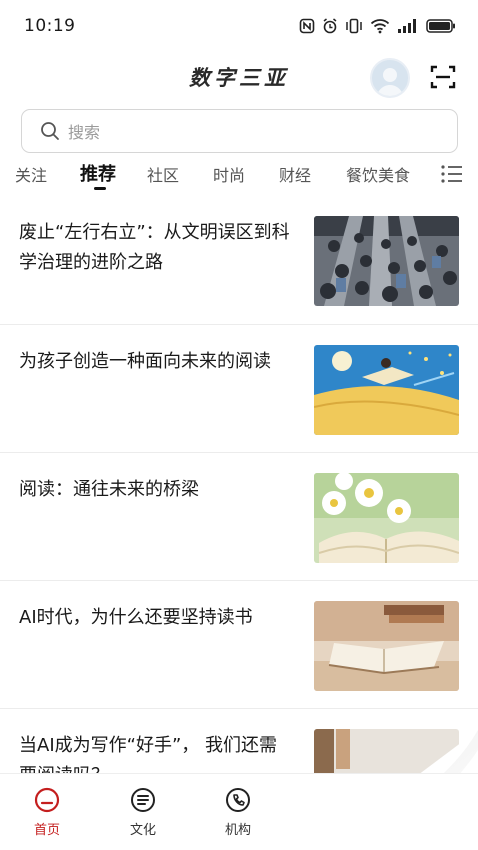 The height and width of the screenshot is (850, 478). Describe the element at coordinates (295, 174) in the screenshot. I see `tab-finance: 财经` at that location.